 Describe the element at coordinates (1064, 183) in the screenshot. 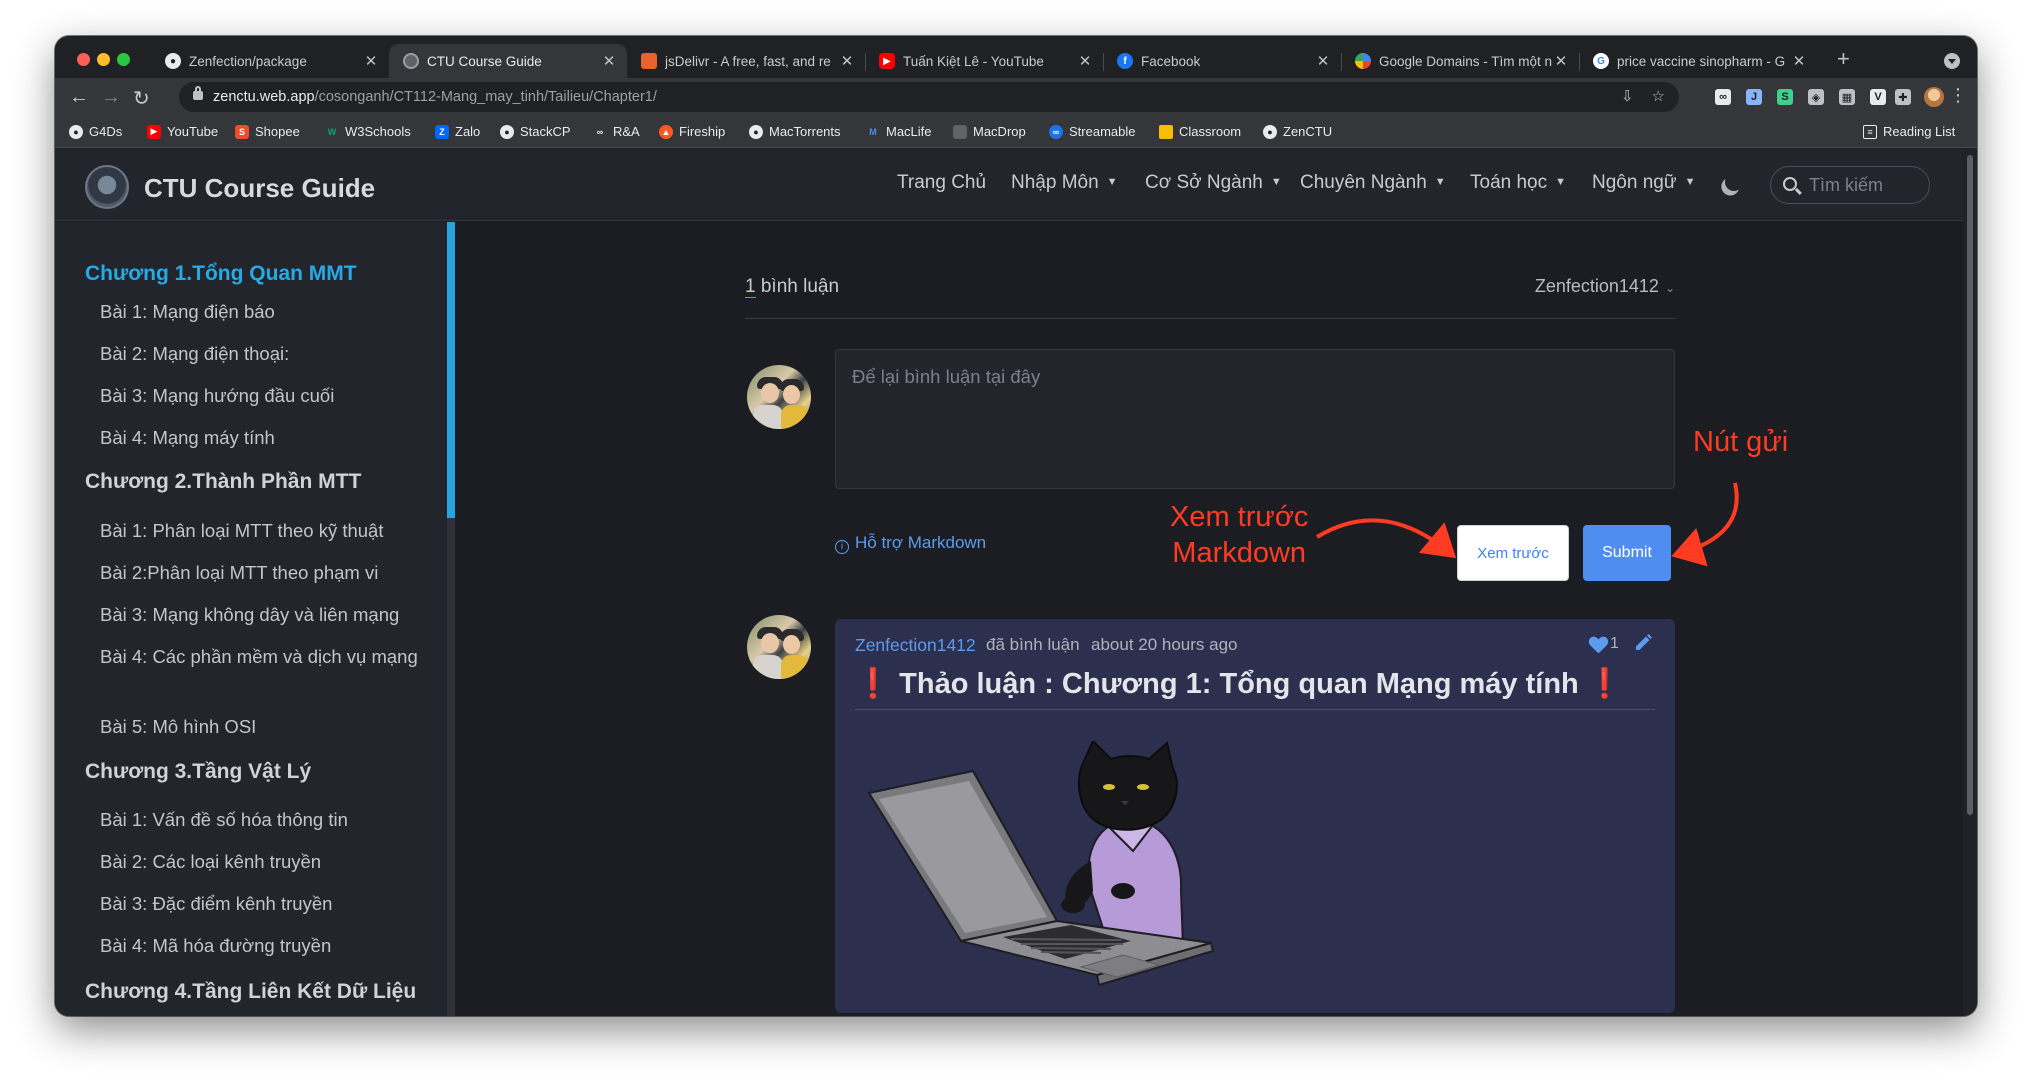

I see `nav-nhap-mon: Nhập Môn ▼` at that location.